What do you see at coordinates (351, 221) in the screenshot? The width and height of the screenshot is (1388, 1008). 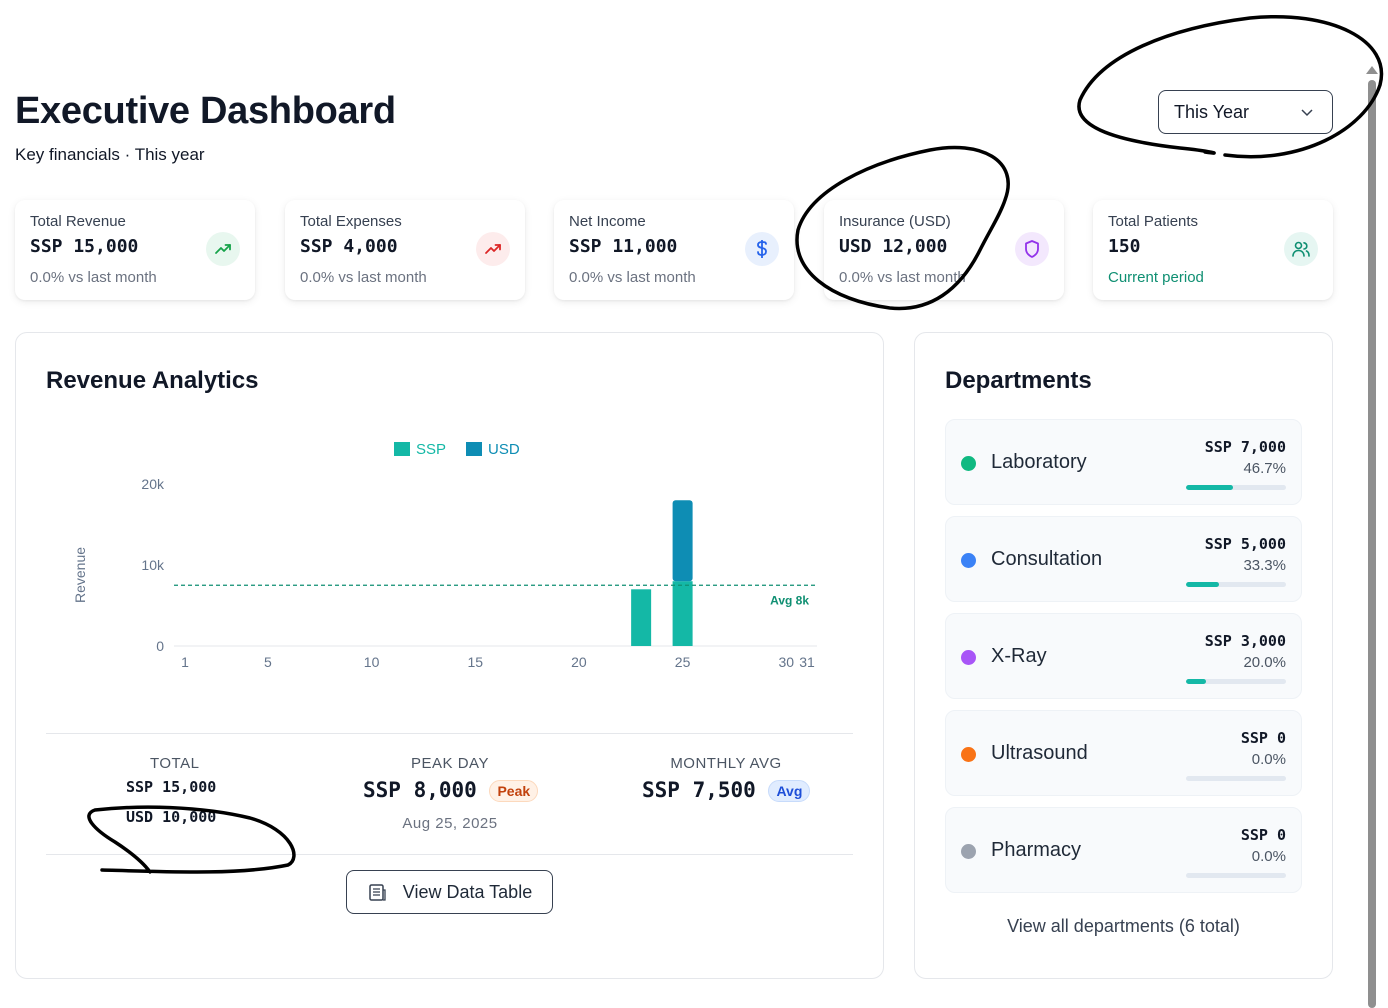 I see `kpi-label: Total Expenses` at bounding box center [351, 221].